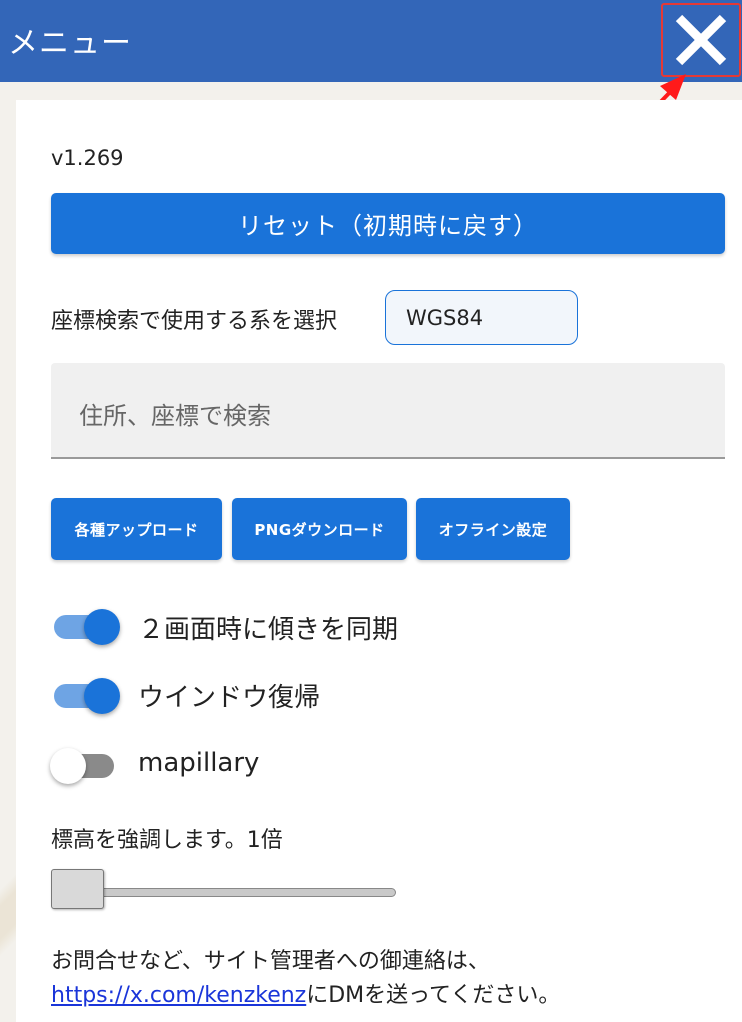 The image size is (742, 1022). Describe the element at coordinates (268, 630) in the screenshot. I see `sync-tilt-label: ２画面時に傾きを同期` at that location.